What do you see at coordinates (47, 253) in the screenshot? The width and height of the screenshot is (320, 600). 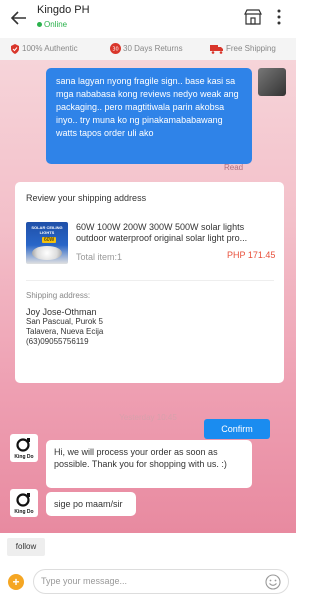 I see `lamp-image` at bounding box center [47, 253].